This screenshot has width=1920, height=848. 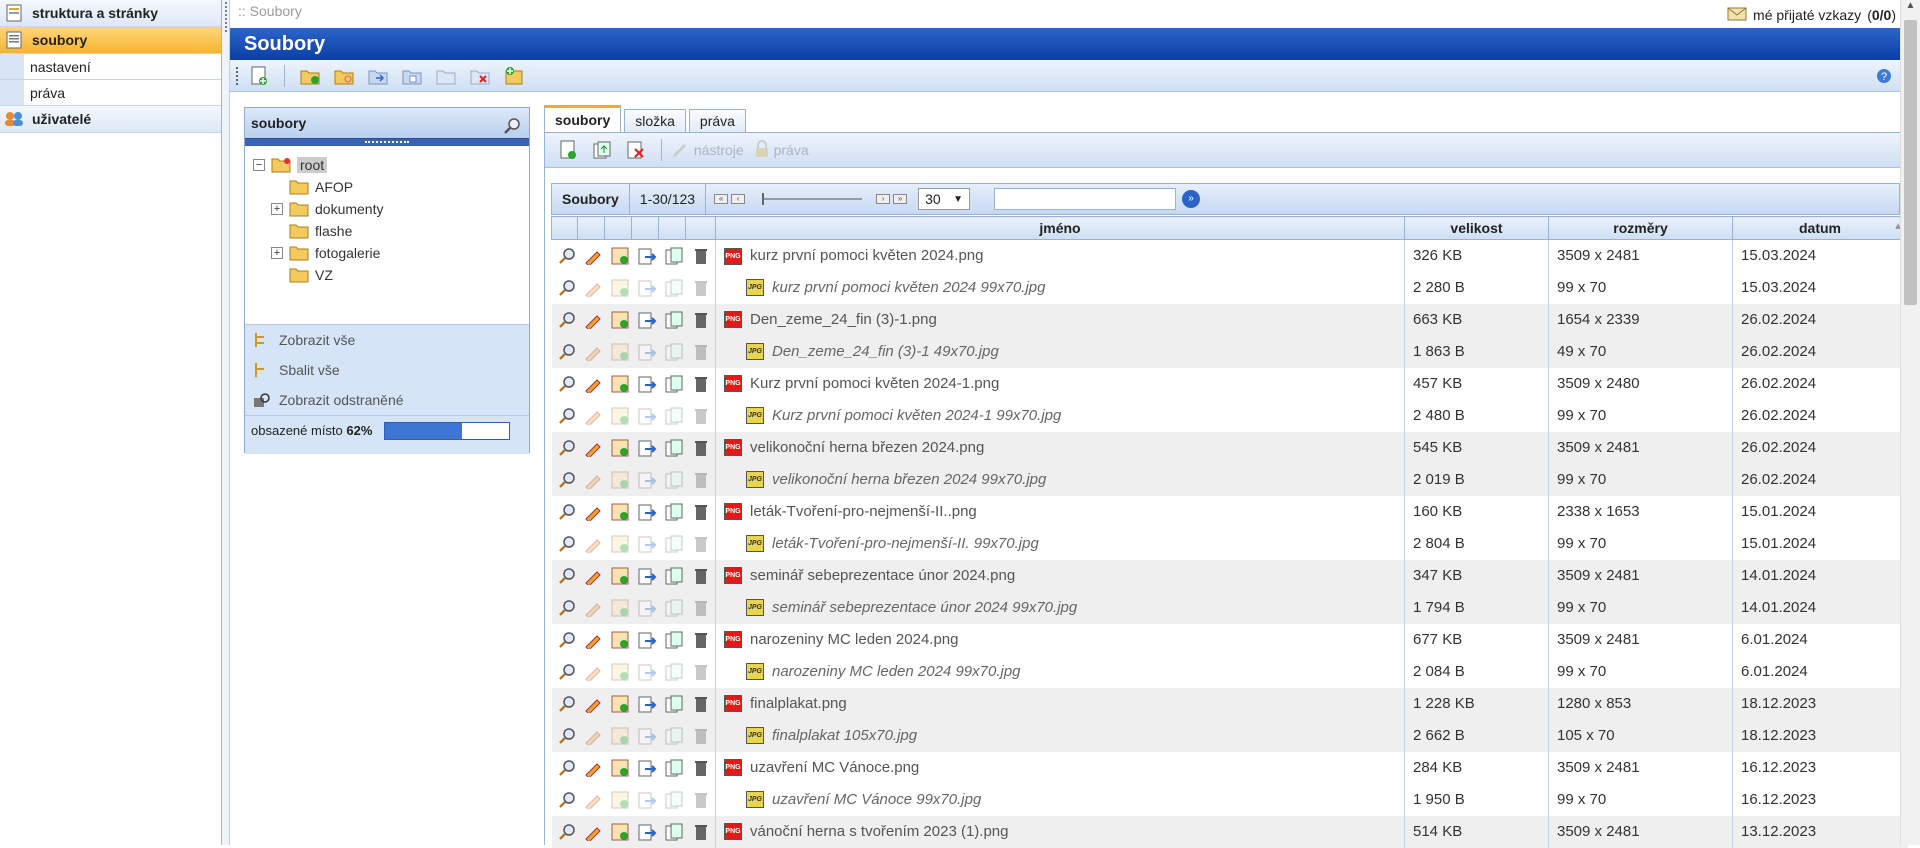 What do you see at coordinates (1884, 77) in the screenshot?
I see `help-icon: ?` at bounding box center [1884, 77].